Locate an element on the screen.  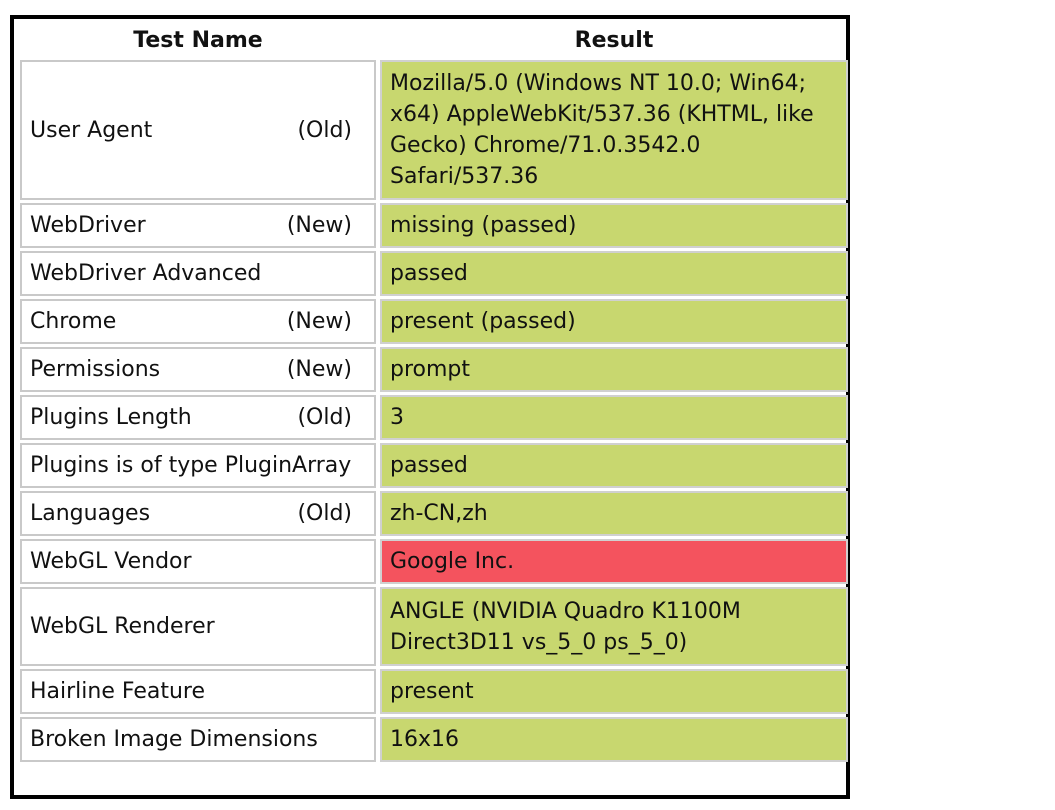
result-cell: prompt is located at coordinates (614, 369).